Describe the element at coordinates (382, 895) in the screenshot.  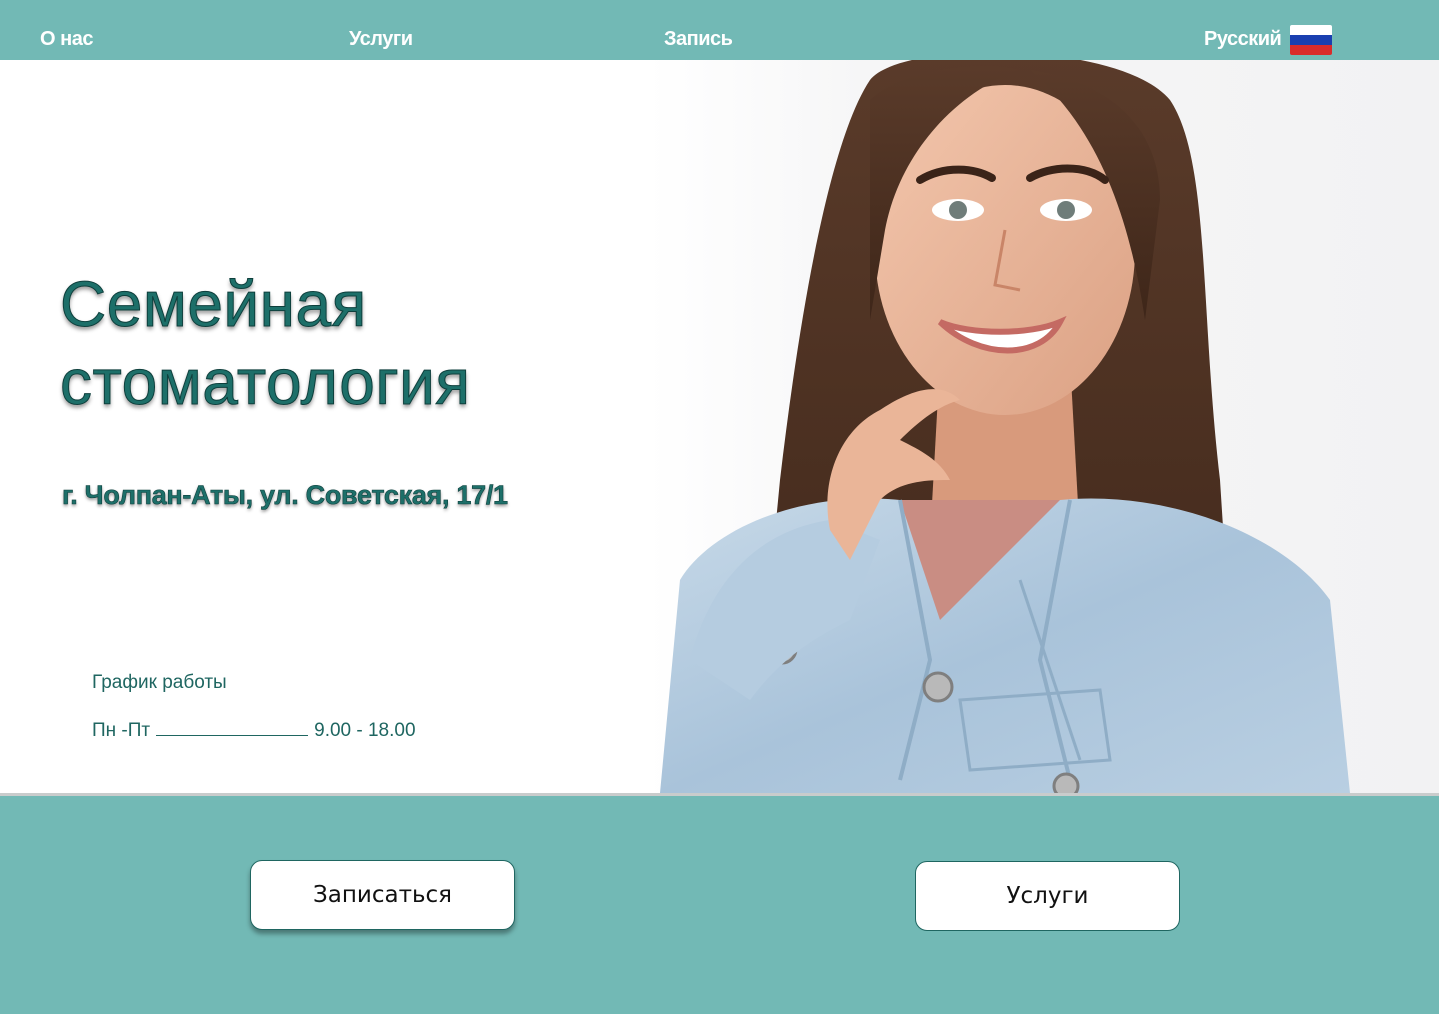
I see `book-appointment-button: Записаться` at that location.